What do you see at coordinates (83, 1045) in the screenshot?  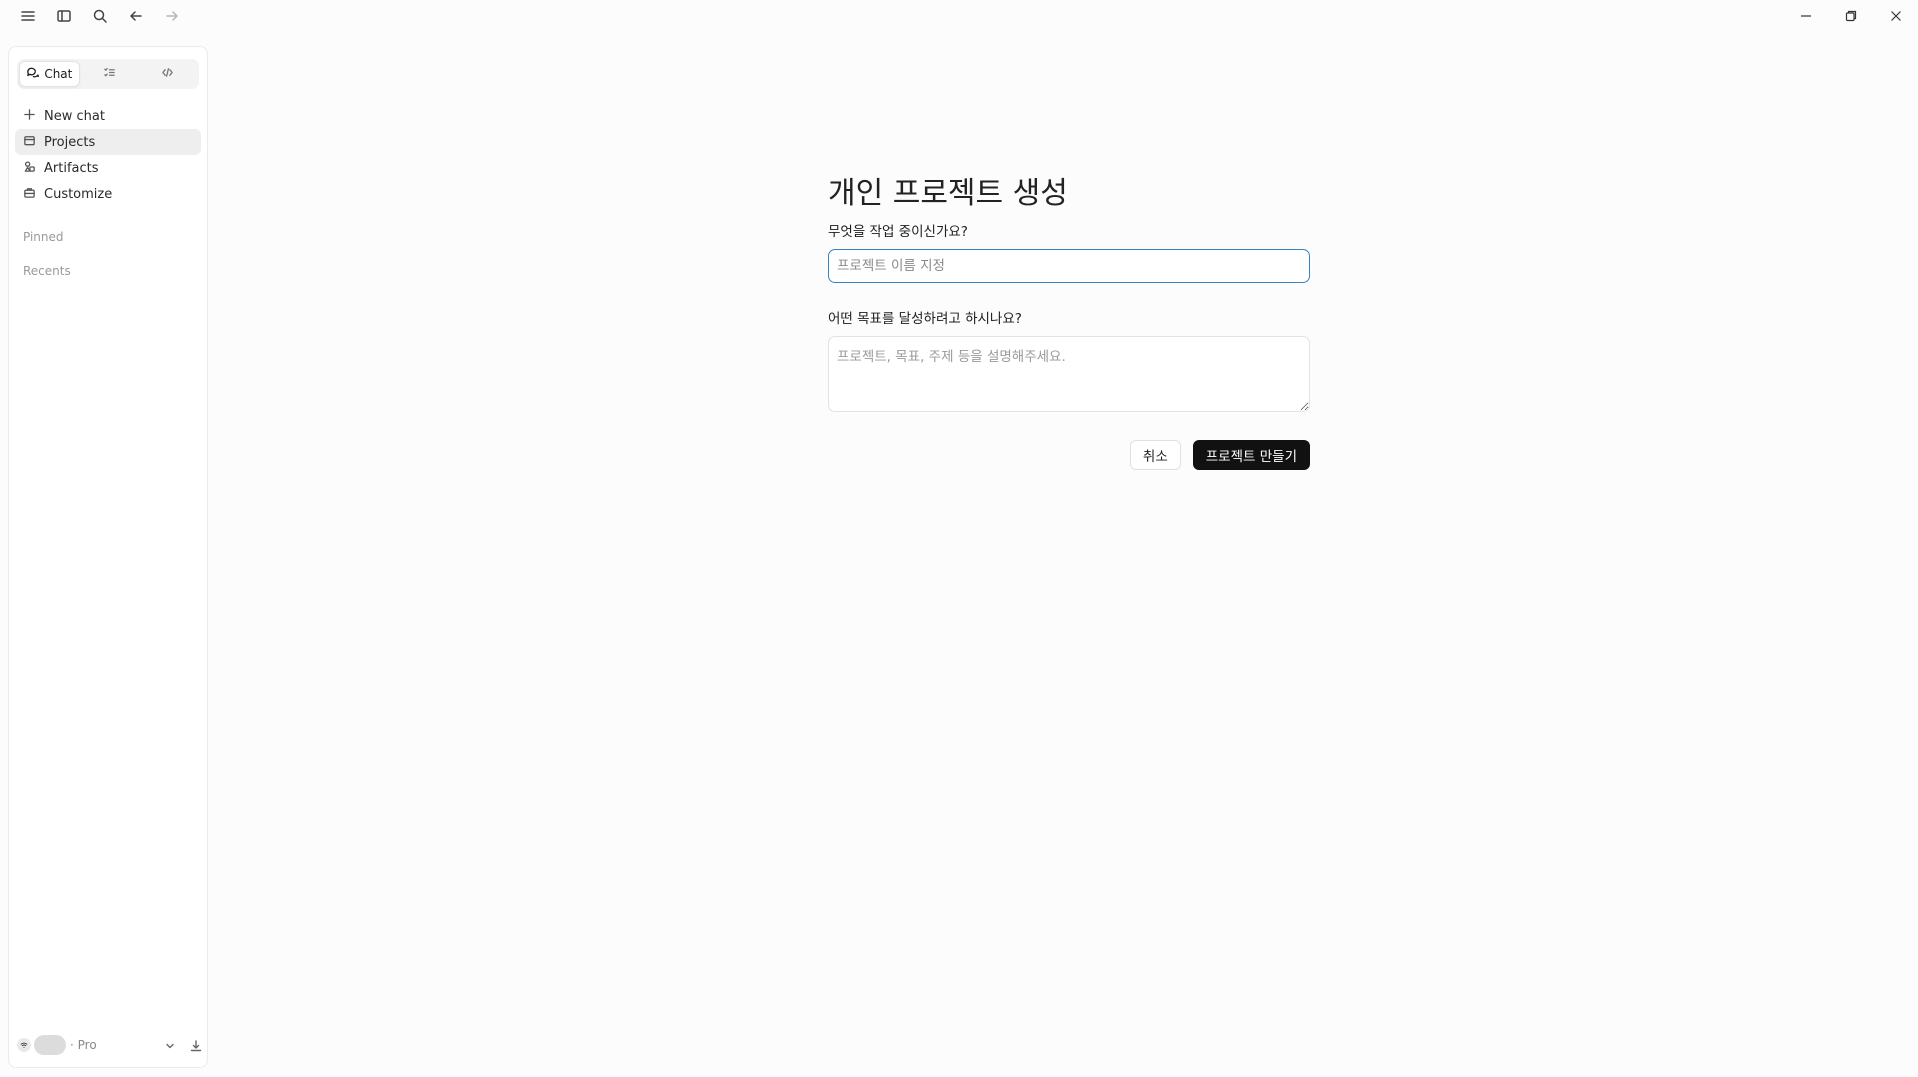 I see `plan-badge: · Pro` at bounding box center [83, 1045].